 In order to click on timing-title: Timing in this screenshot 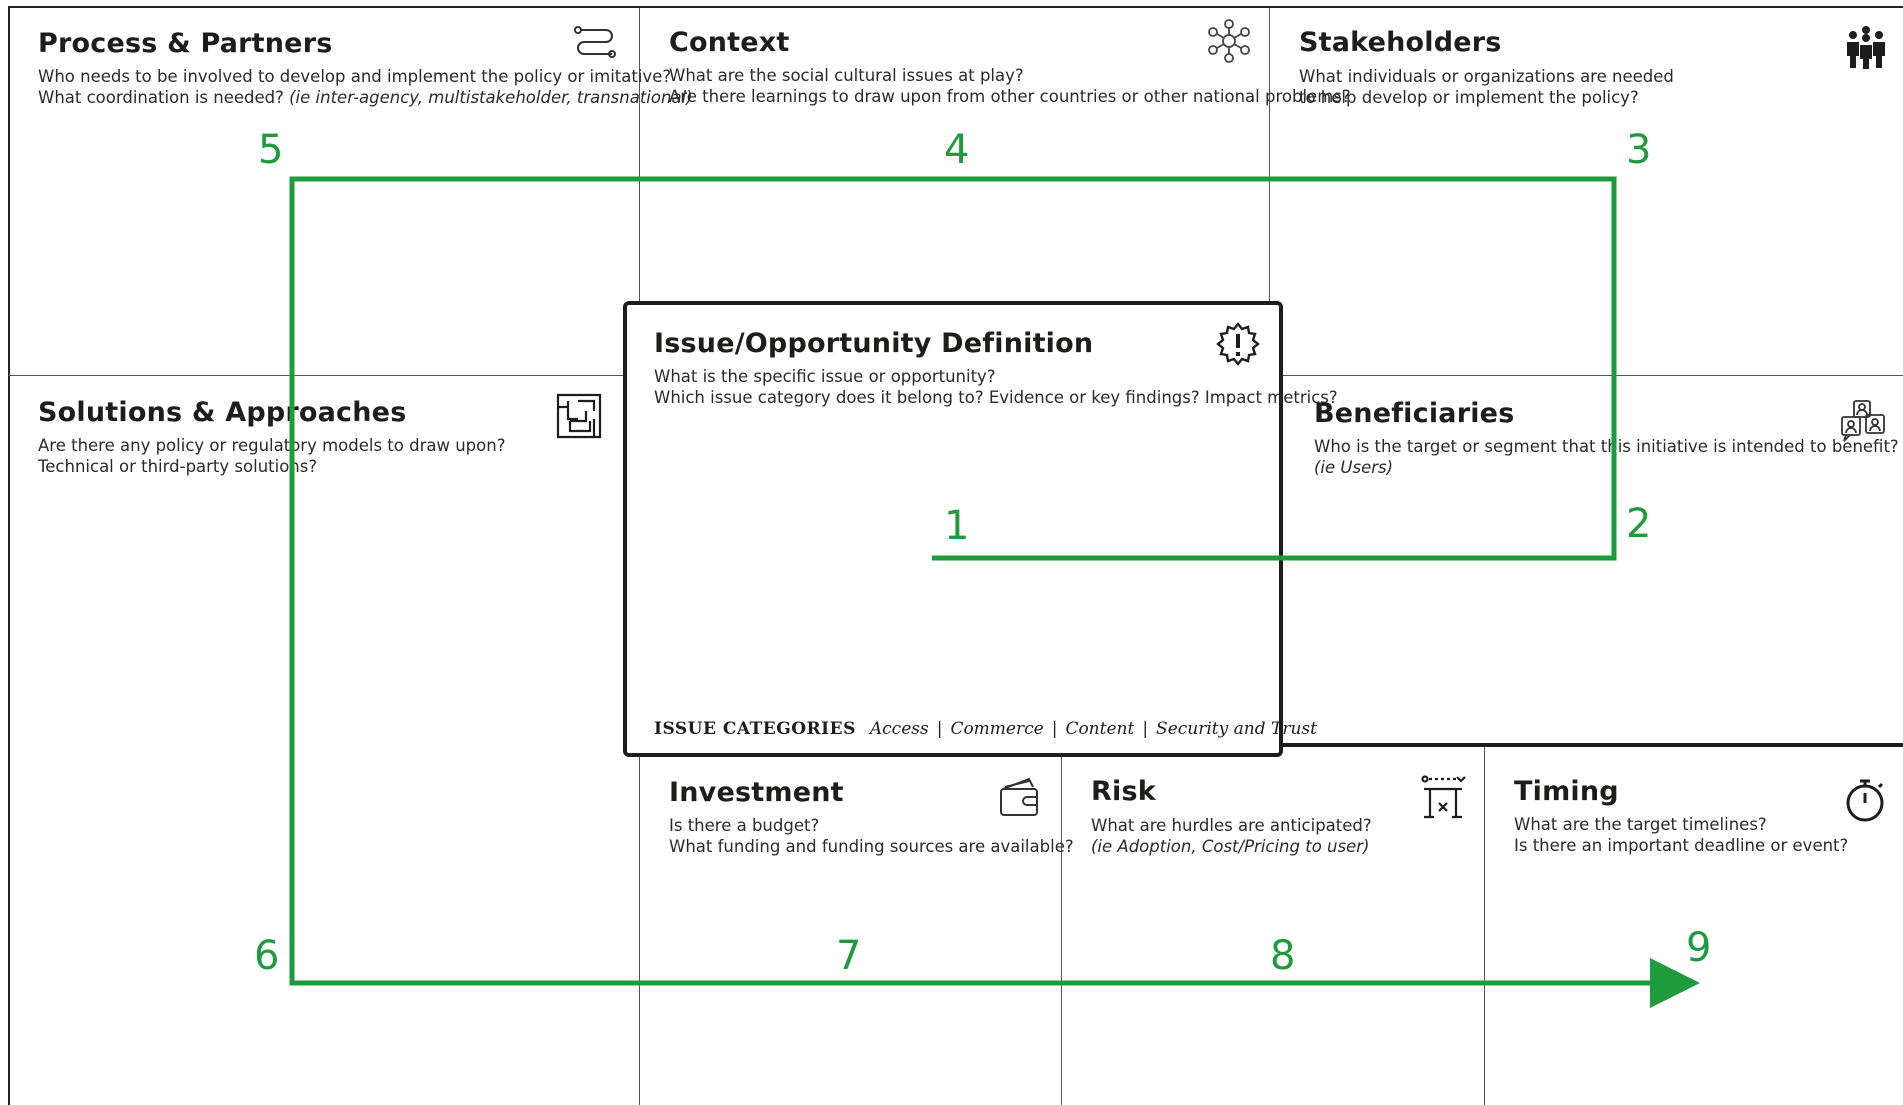, I will do `click(1566, 791)`.